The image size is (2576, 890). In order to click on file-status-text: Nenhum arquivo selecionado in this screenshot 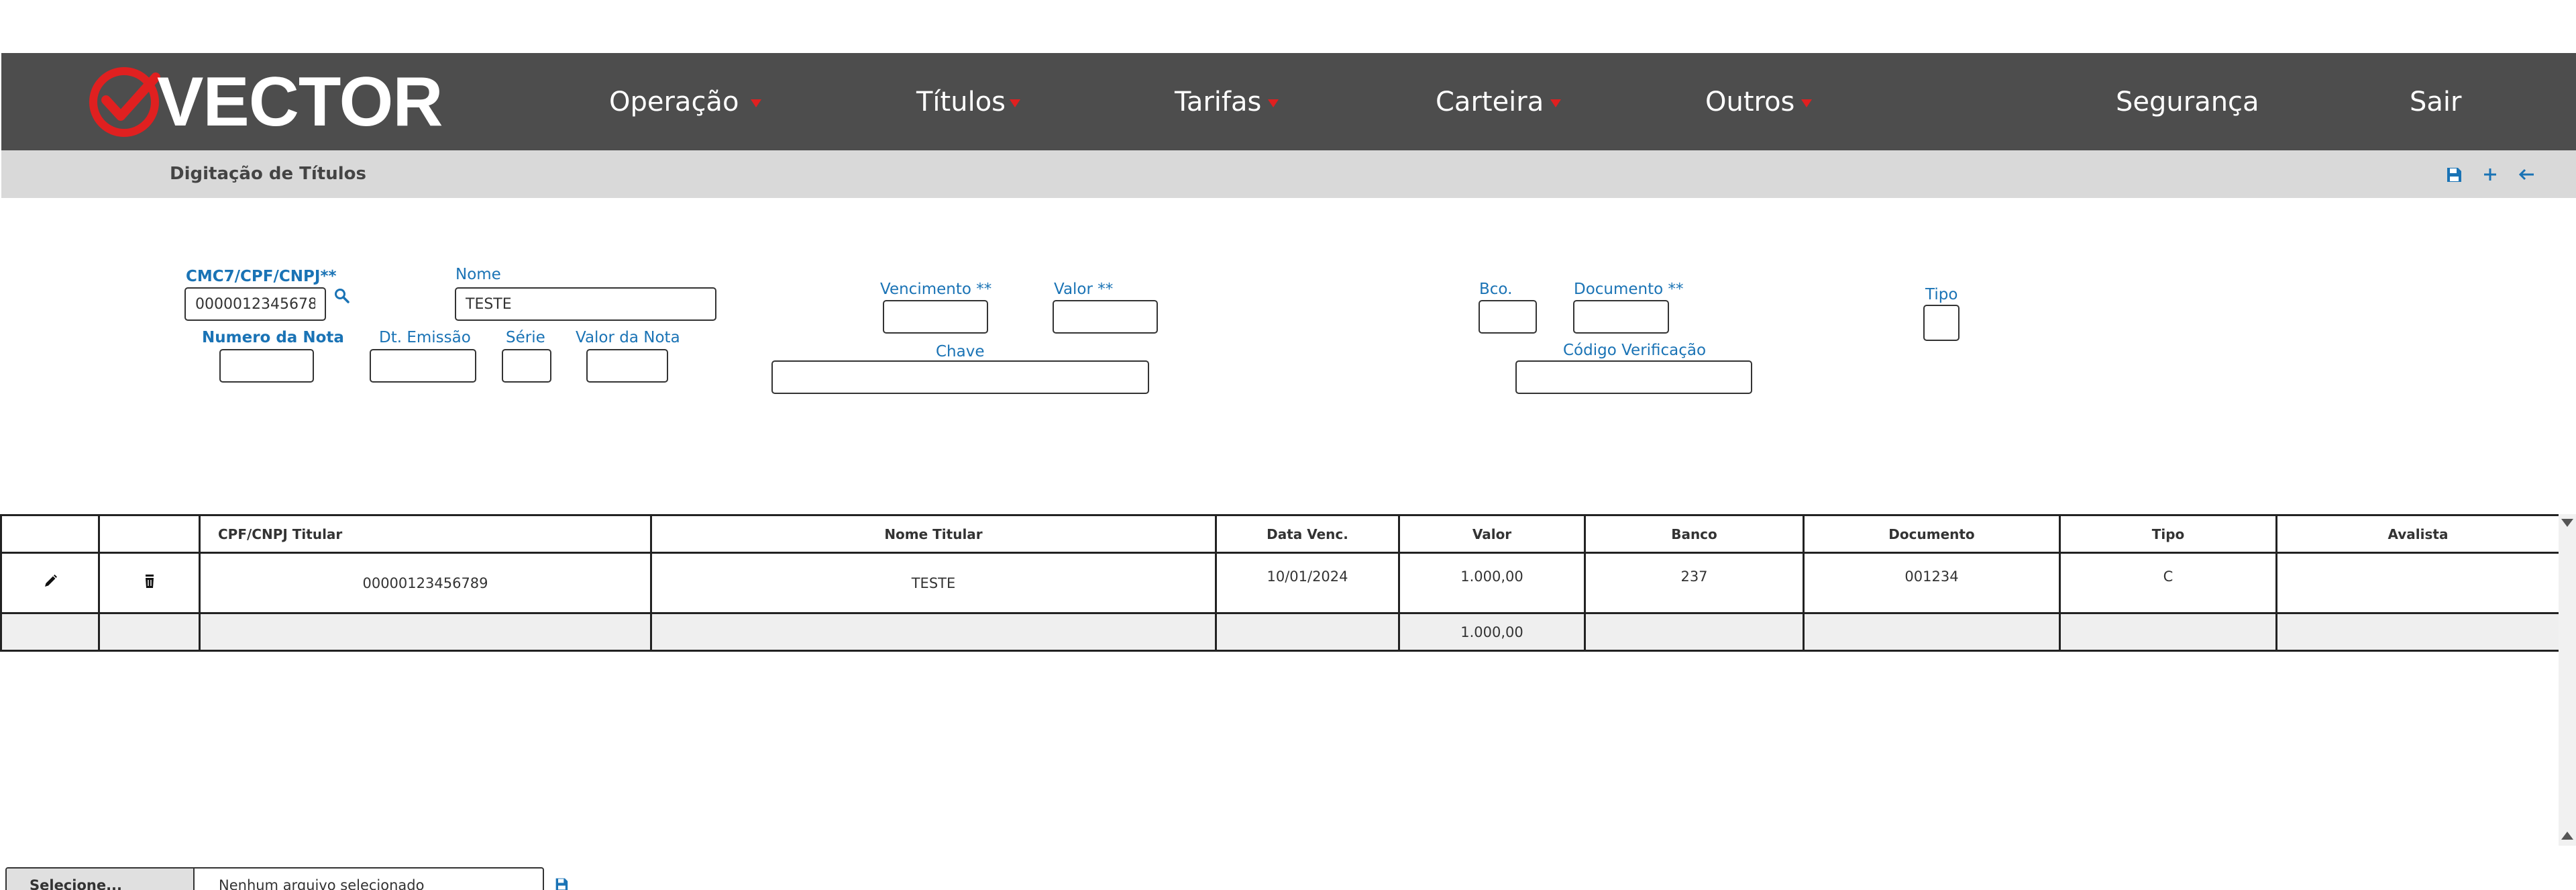, I will do `click(322, 883)`.